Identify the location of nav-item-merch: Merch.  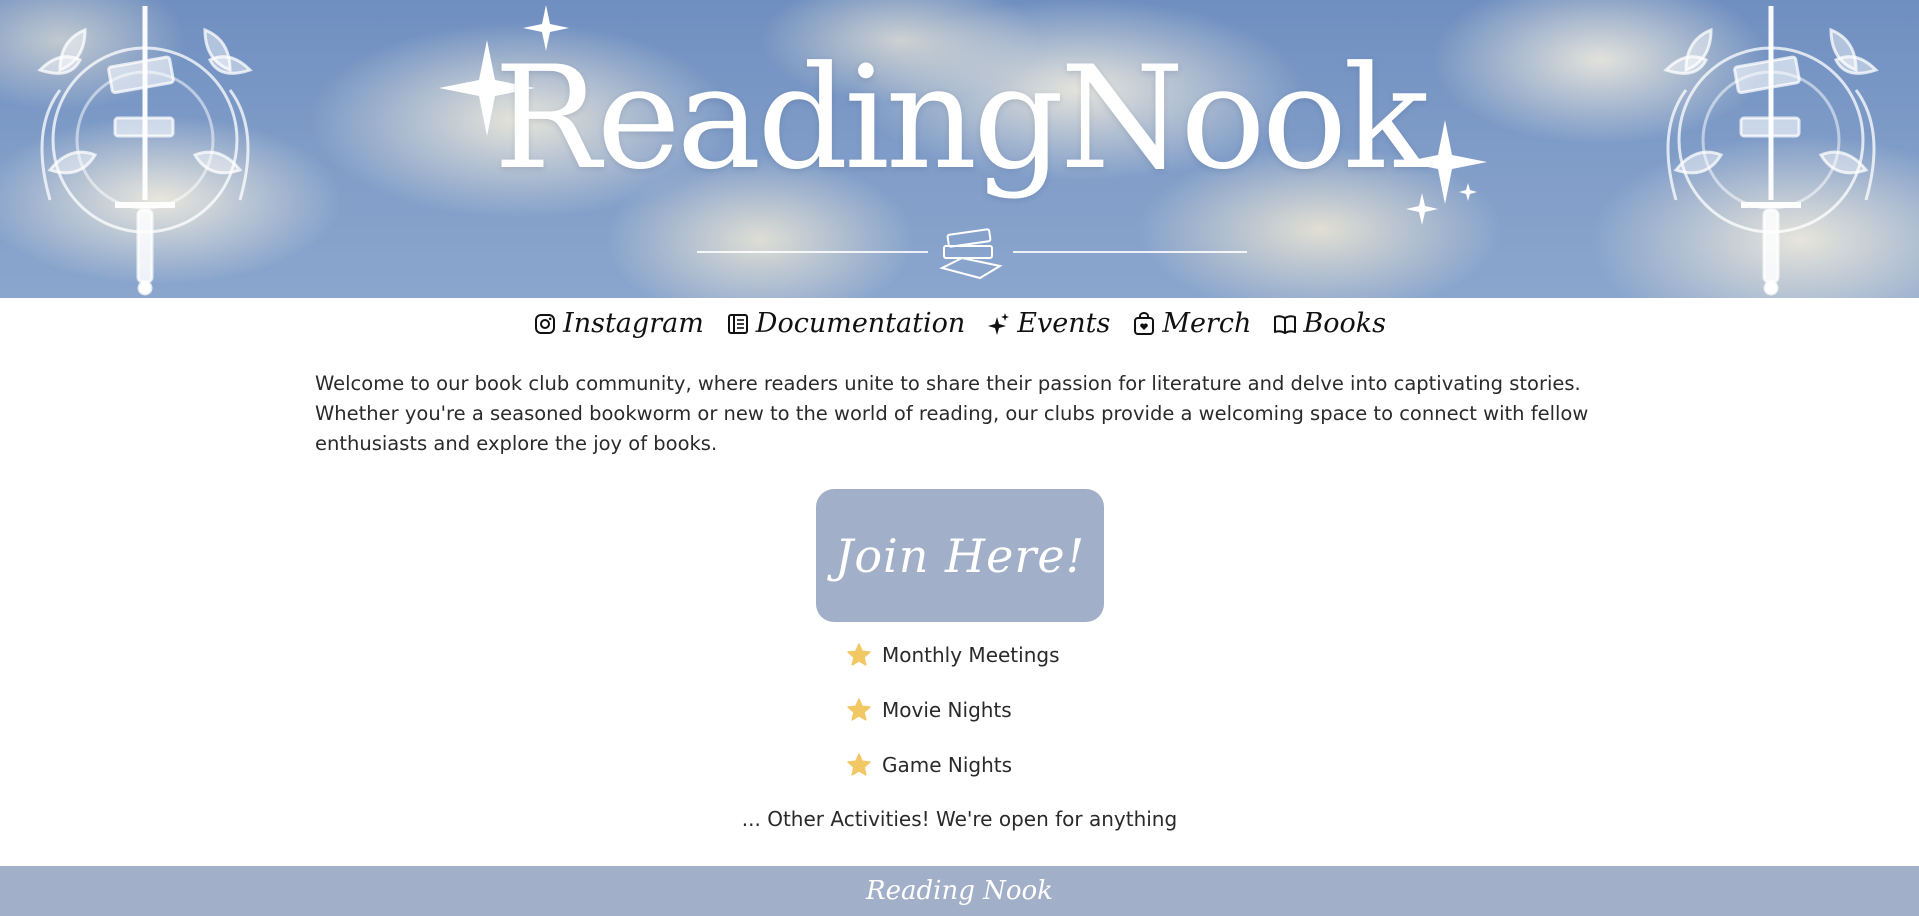
(1191, 324).